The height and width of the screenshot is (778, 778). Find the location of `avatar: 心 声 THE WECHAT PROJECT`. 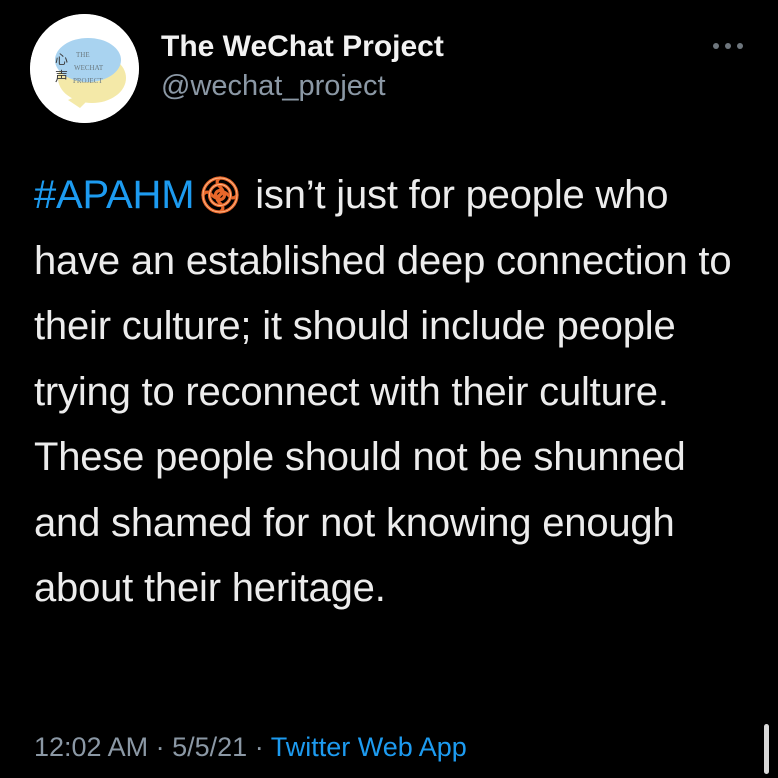

avatar: 心 声 THE WECHAT PROJECT is located at coordinates (84, 68).